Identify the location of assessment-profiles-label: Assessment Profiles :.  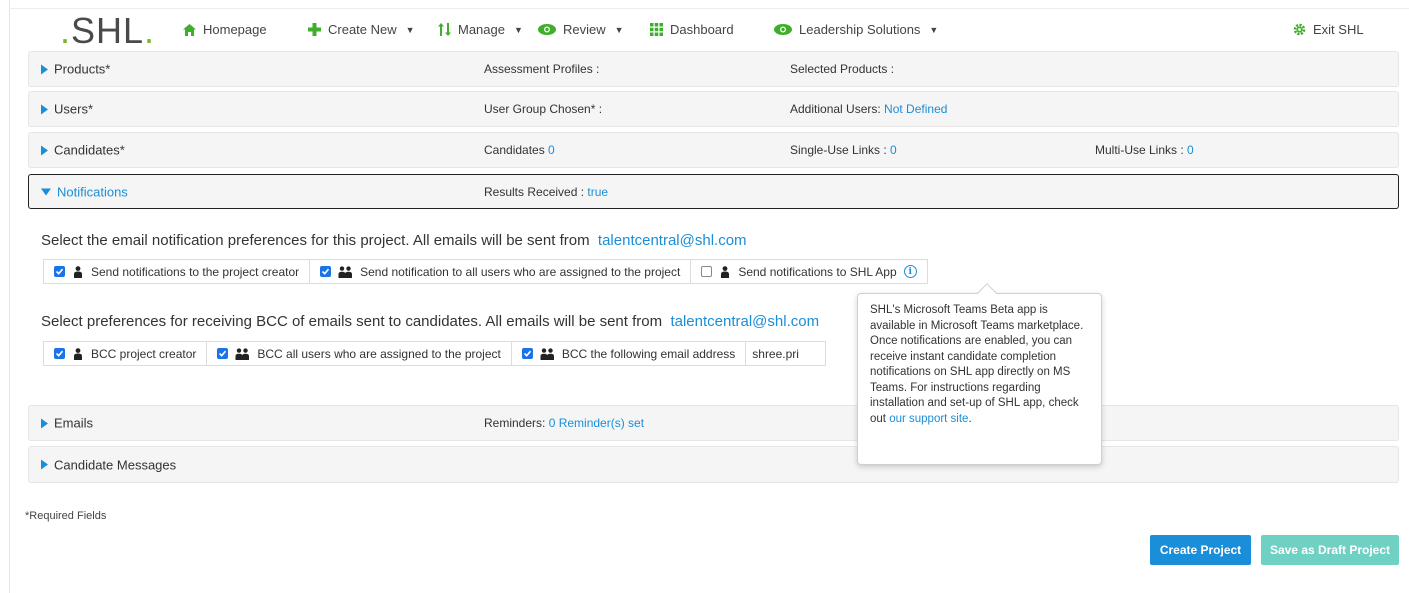
(542, 69).